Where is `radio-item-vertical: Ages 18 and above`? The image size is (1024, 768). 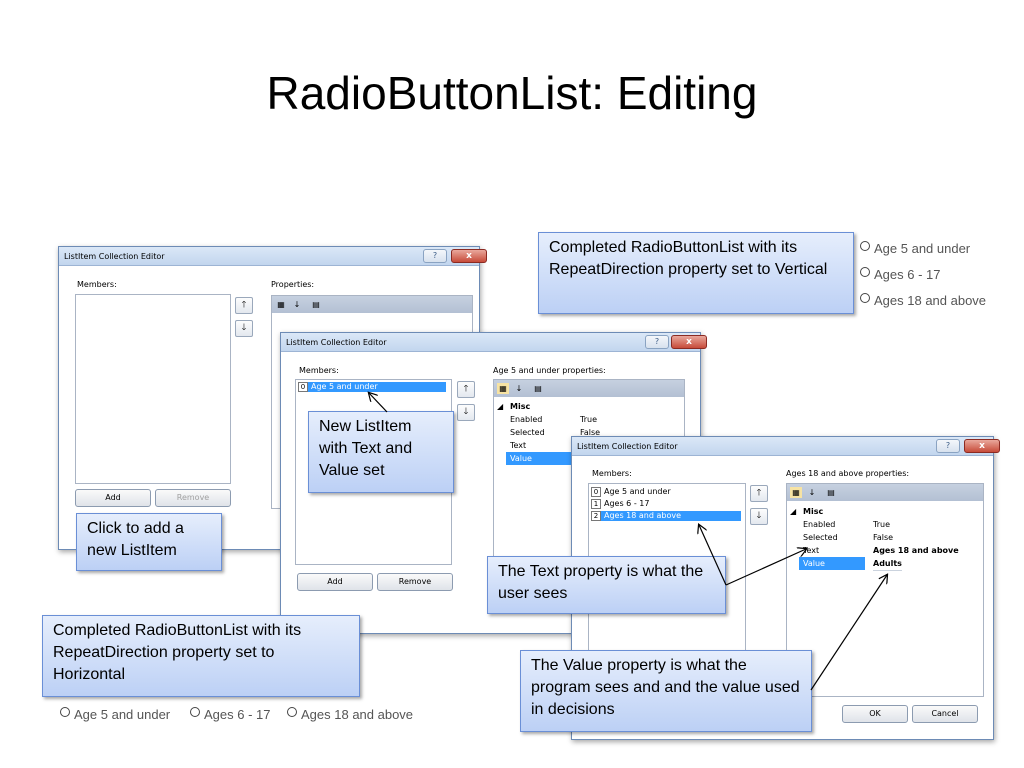 radio-item-vertical: Ages 18 and above is located at coordinates (923, 300).